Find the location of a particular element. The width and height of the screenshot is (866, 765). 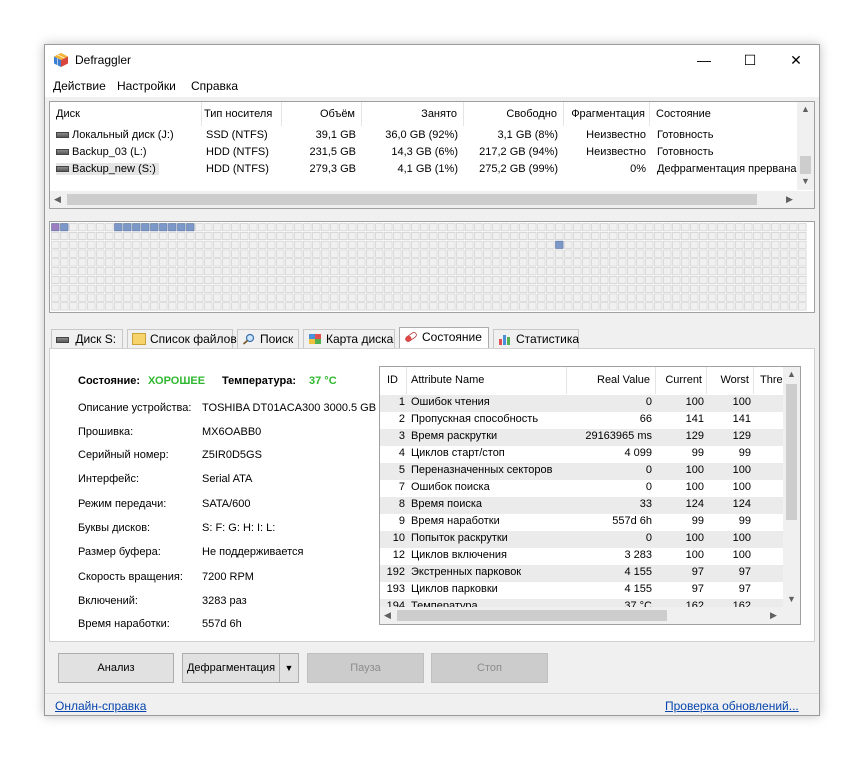

tab-drive: Диск S: is located at coordinates (87, 339).